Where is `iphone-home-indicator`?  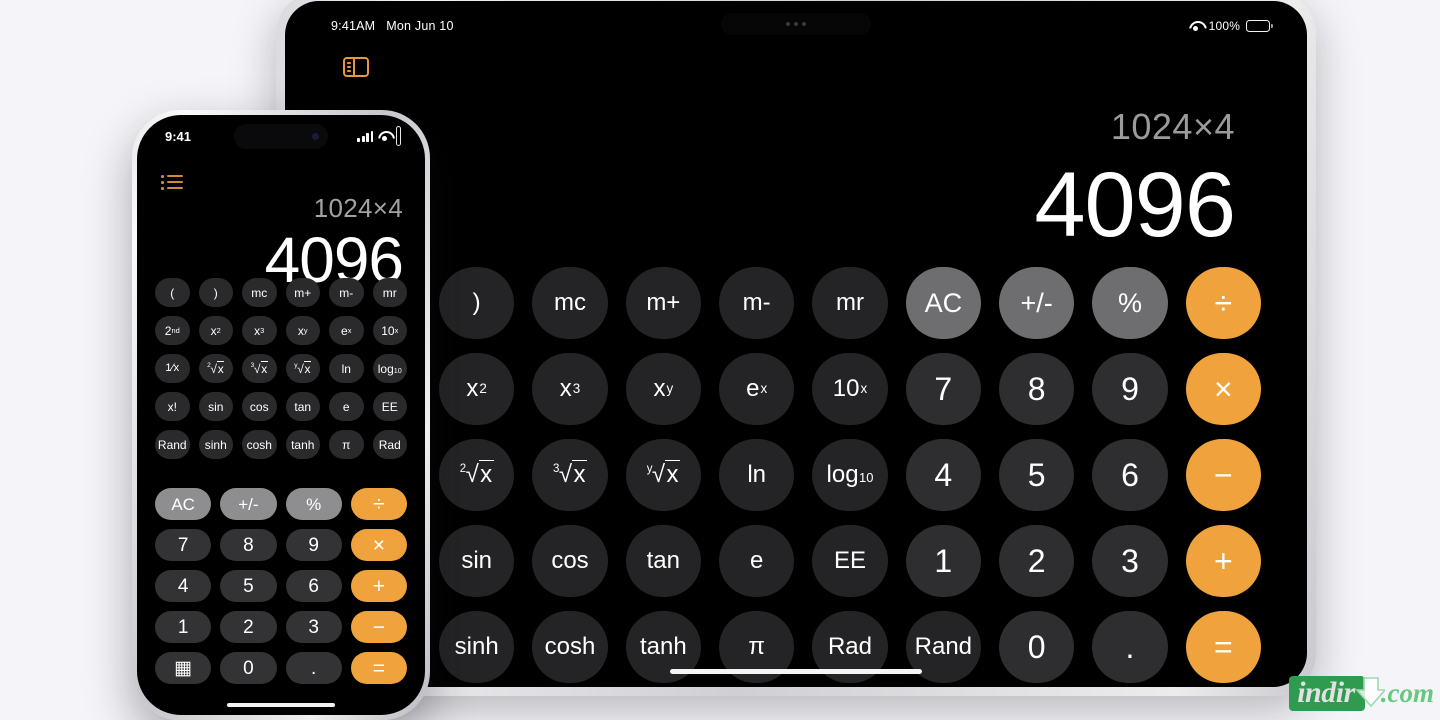
iphone-home-indicator is located at coordinates (281, 705).